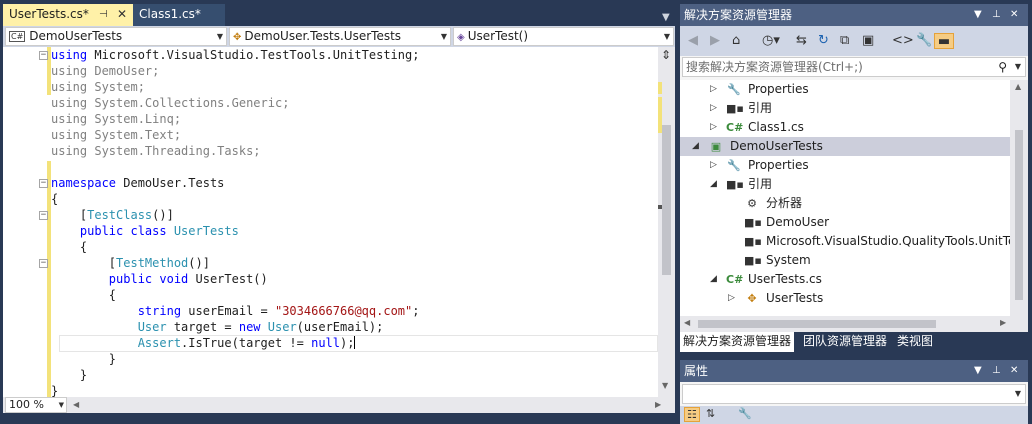  I want to click on tree-item: ▷ C# Class1.cs, so click(845, 127).